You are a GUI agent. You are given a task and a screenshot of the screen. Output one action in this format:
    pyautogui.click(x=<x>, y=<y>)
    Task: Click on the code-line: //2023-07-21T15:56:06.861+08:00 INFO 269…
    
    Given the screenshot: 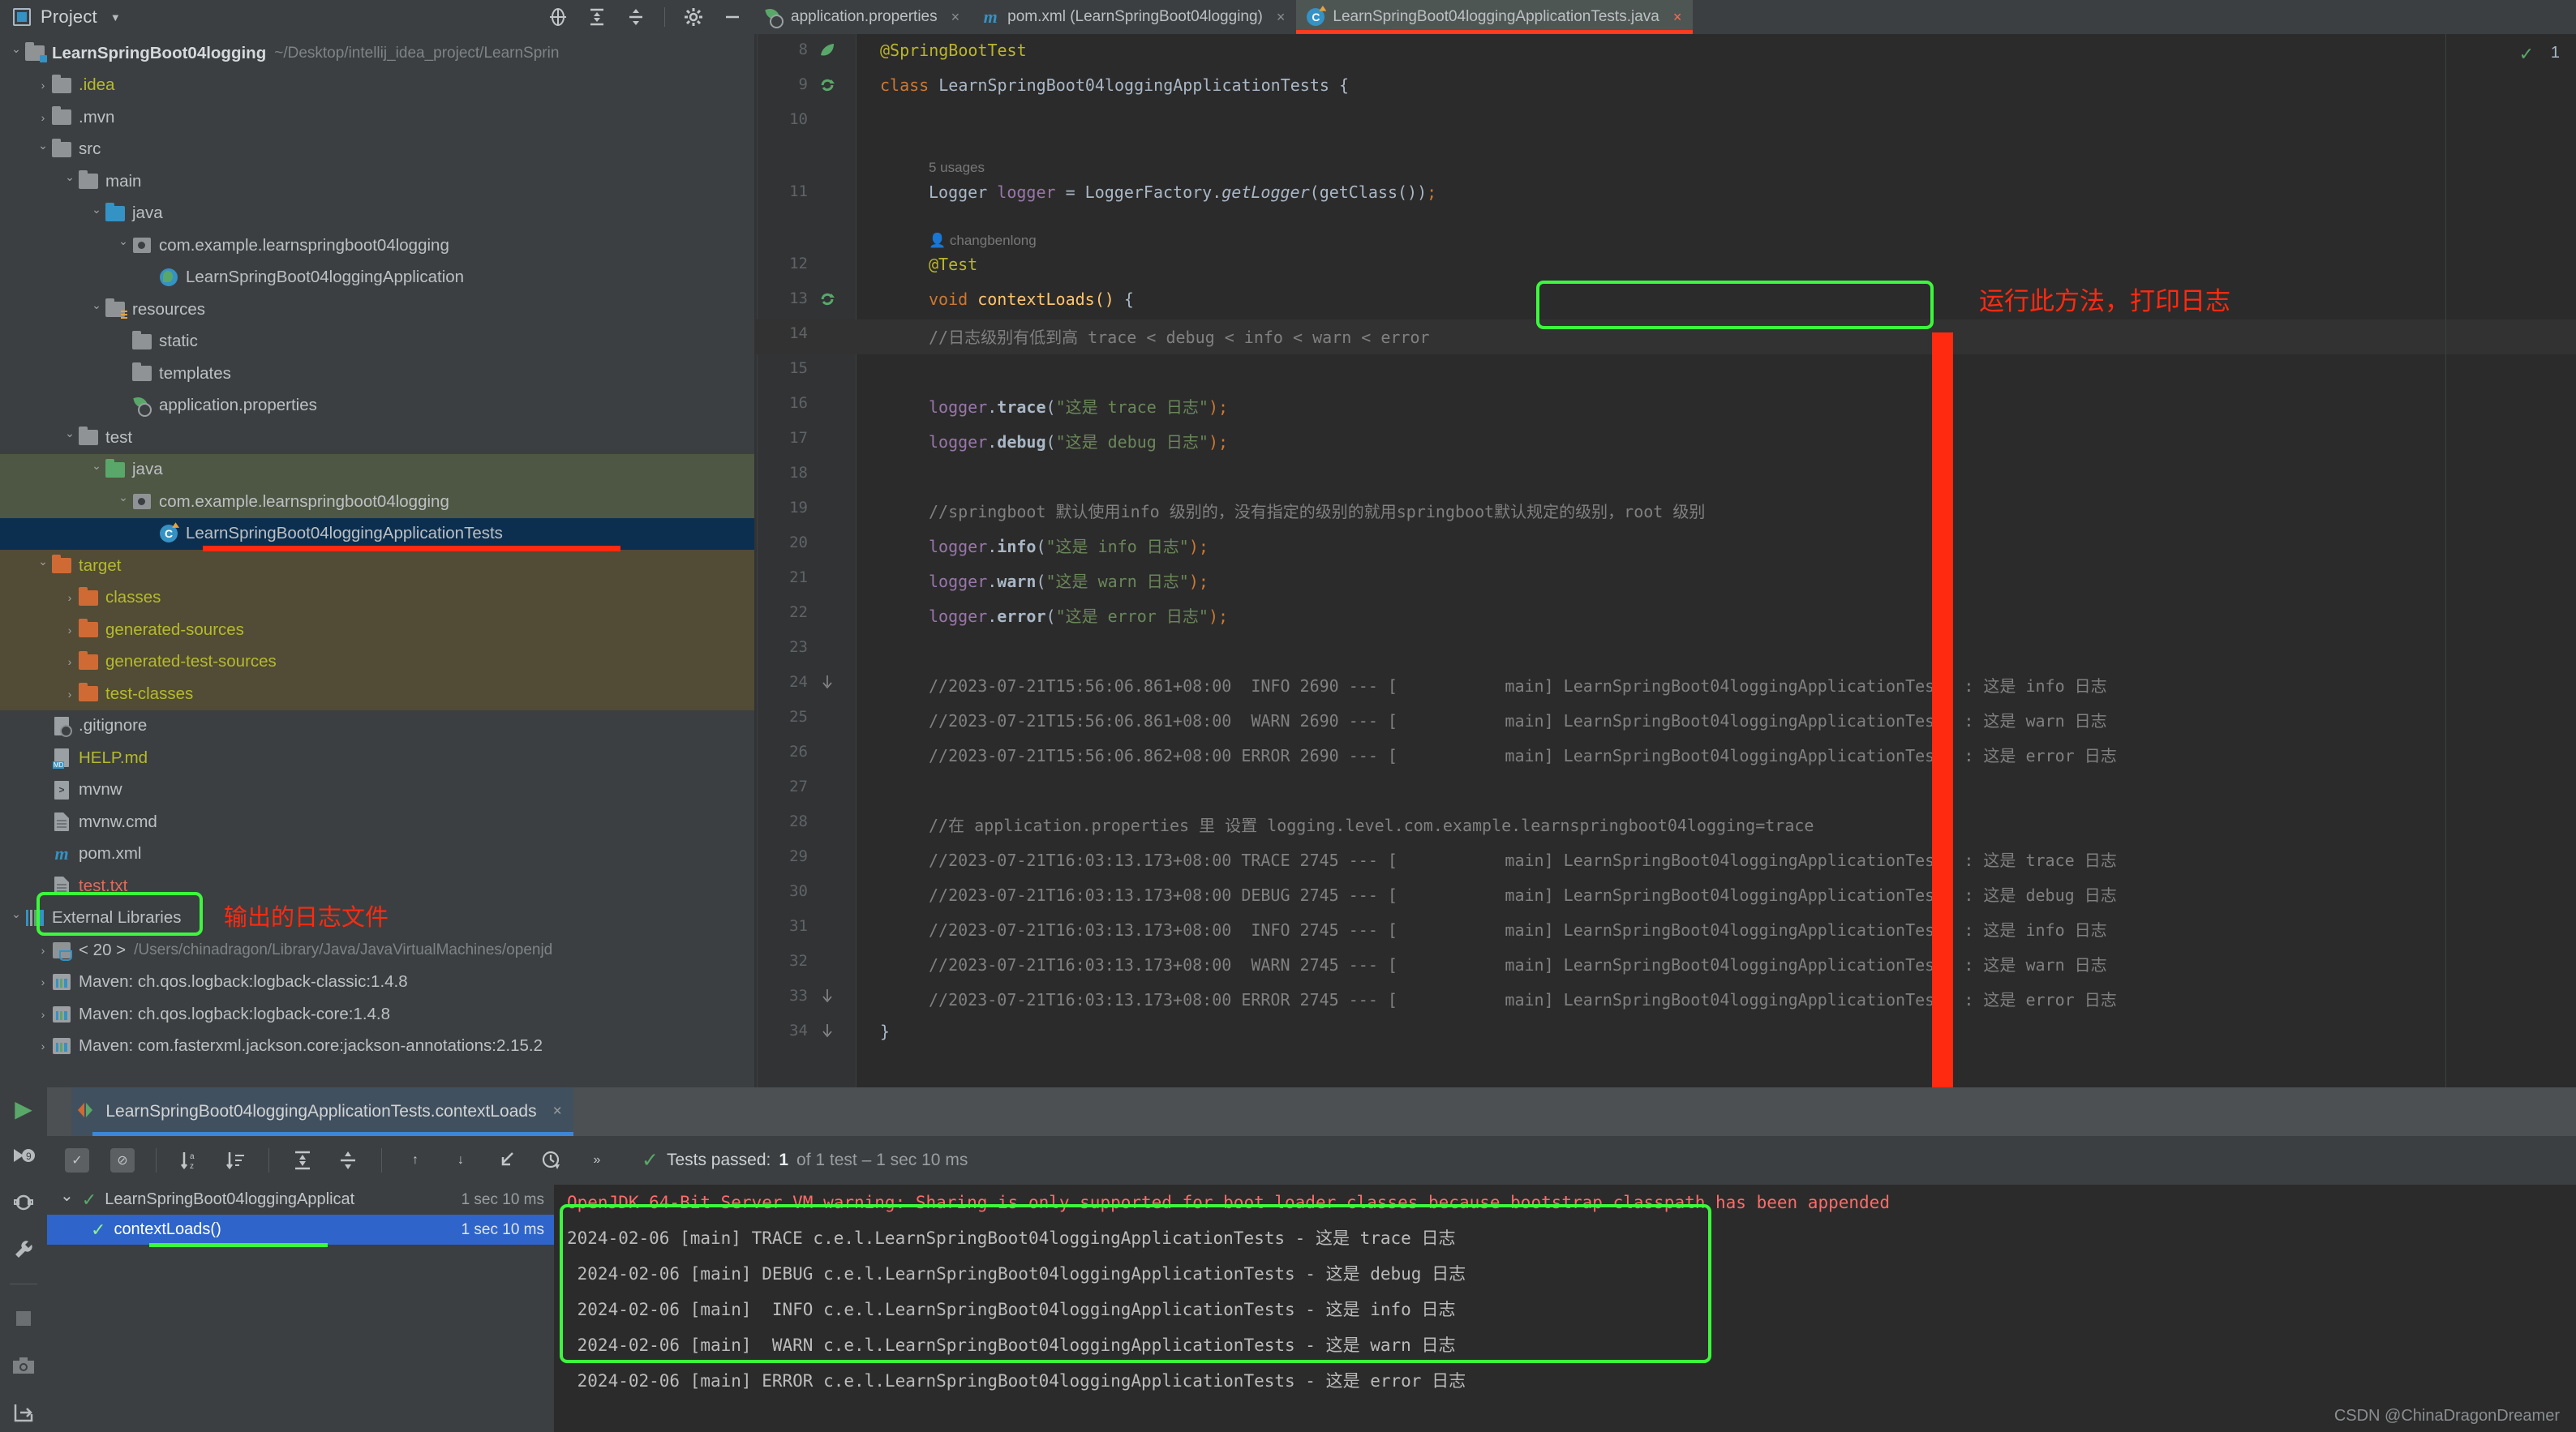 What is the action you would take?
    pyautogui.click(x=1518, y=685)
    